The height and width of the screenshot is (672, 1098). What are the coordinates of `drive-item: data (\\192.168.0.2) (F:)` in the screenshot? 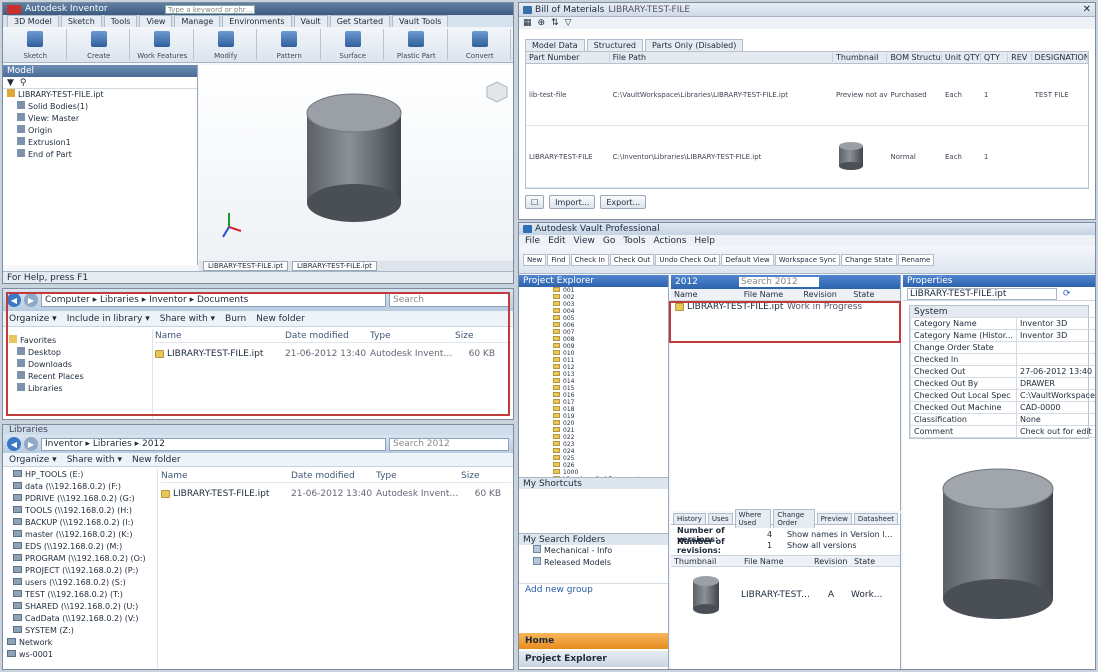 It's located at (80, 487).